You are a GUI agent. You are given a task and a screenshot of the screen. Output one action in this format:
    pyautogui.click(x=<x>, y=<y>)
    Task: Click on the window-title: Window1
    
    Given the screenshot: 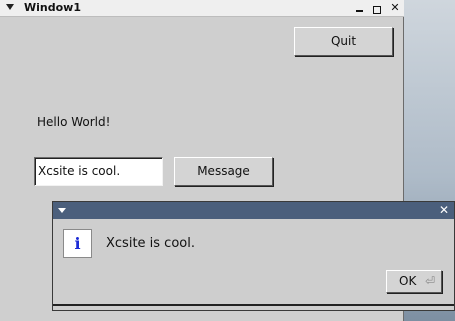 What is the action you would take?
    pyautogui.click(x=52, y=7)
    